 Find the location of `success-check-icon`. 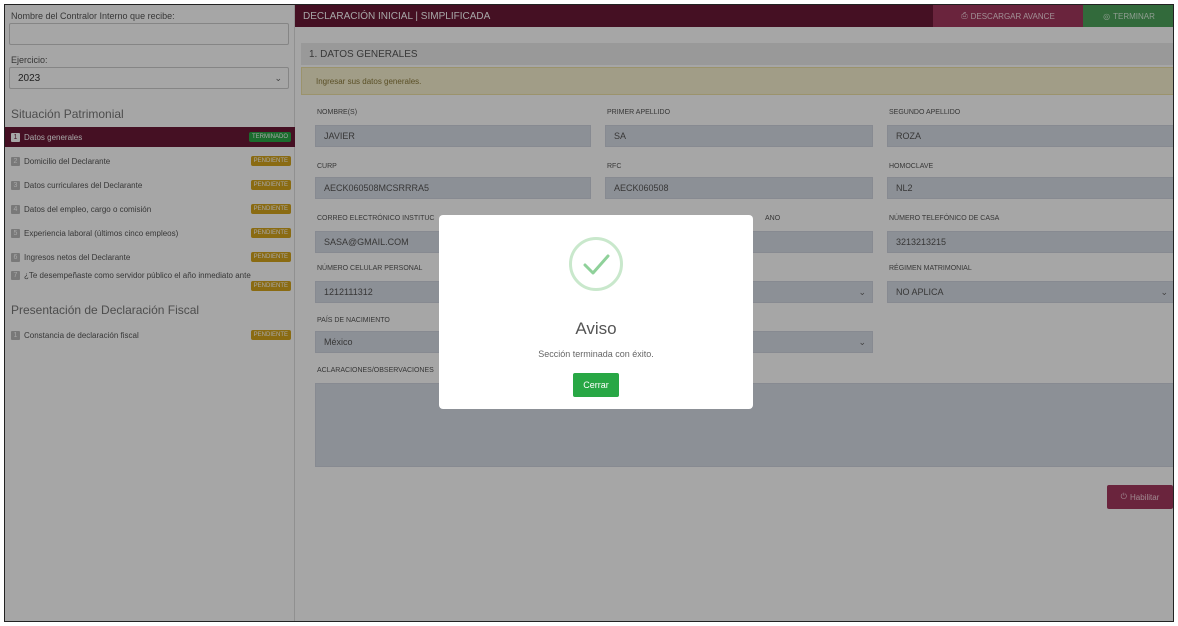

success-check-icon is located at coordinates (596, 264).